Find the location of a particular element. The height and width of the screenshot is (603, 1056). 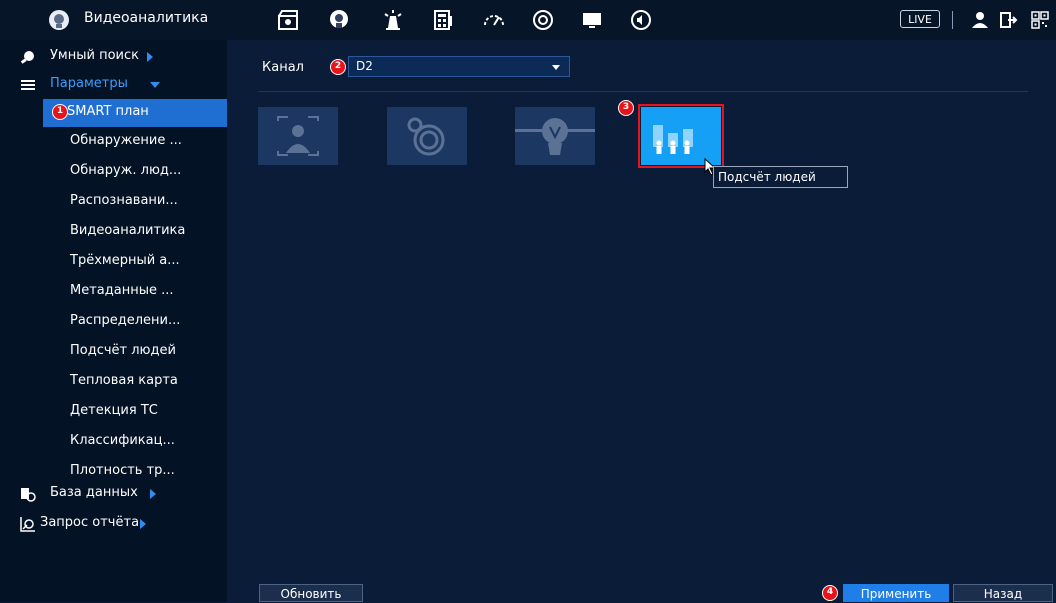

channel-label: Канал is located at coordinates (283, 67).